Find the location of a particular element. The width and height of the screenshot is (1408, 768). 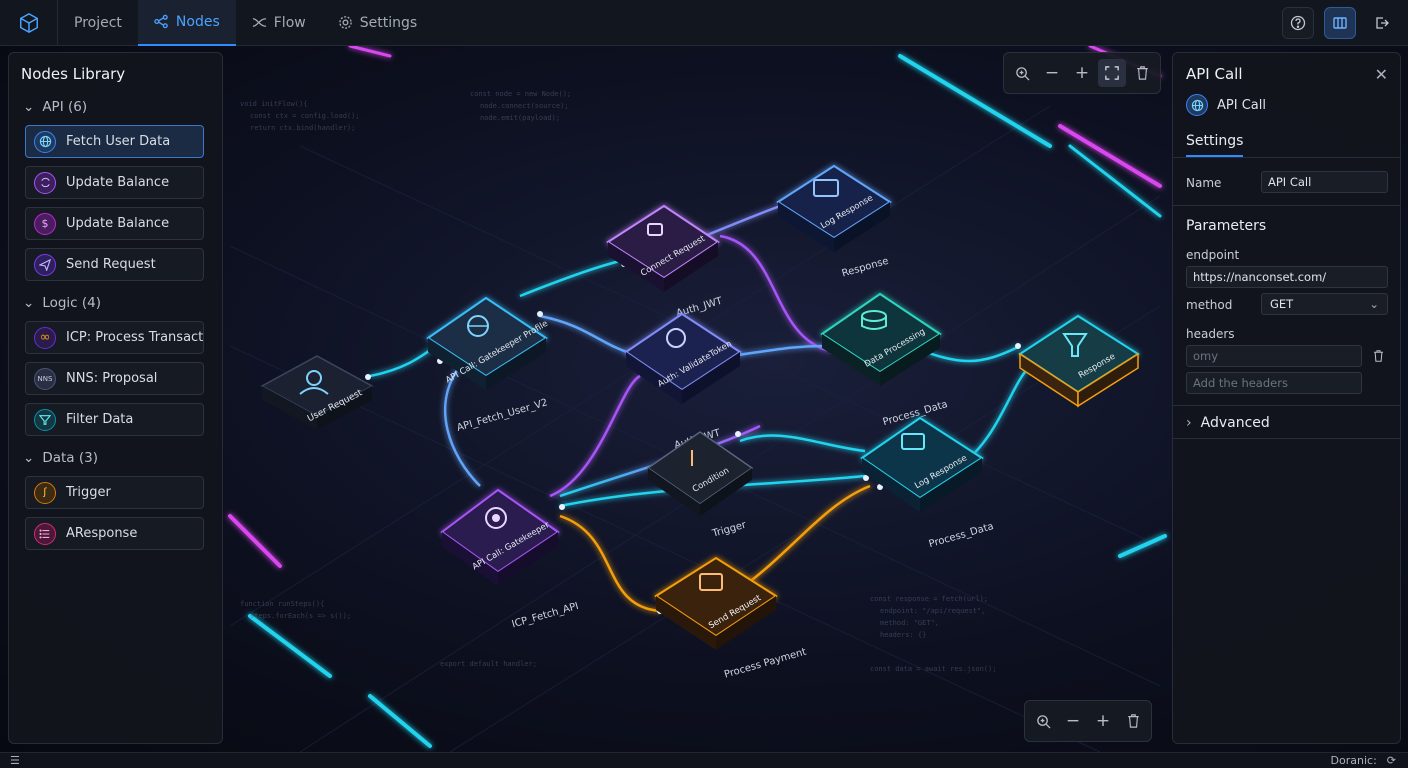

delete-header-button is located at coordinates (1378, 356).